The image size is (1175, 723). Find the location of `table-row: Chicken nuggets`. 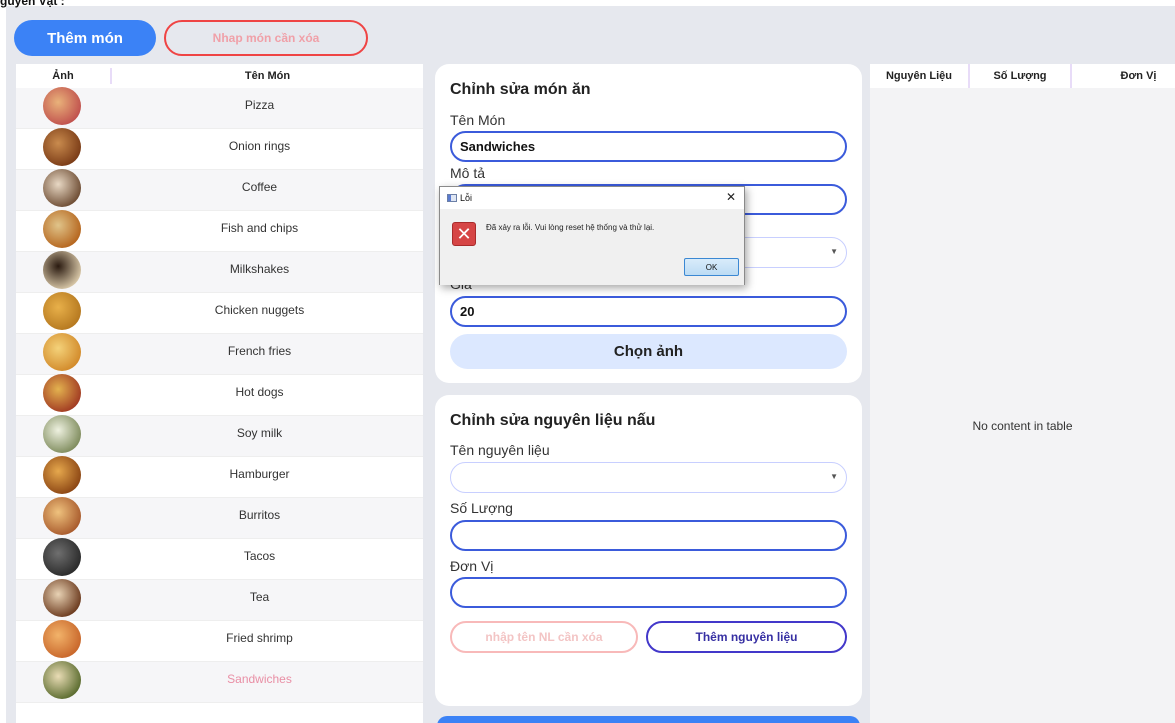

table-row: Chicken nuggets is located at coordinates (219, 313).